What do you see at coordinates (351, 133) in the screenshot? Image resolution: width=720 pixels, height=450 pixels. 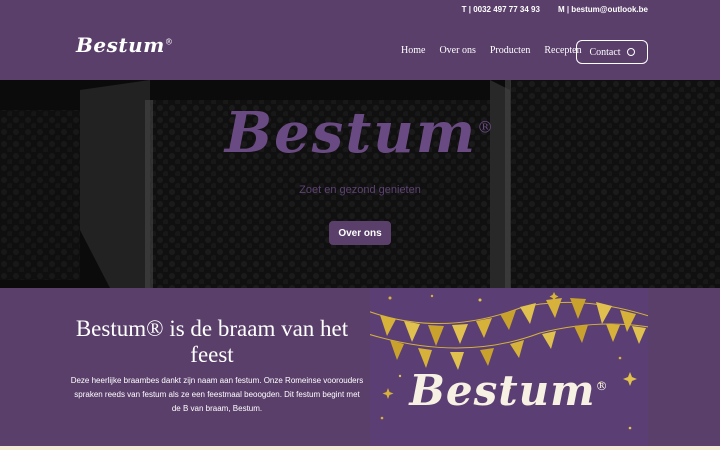 I see `hero-logo-text: Bestum` at bounding box center [351, 133].